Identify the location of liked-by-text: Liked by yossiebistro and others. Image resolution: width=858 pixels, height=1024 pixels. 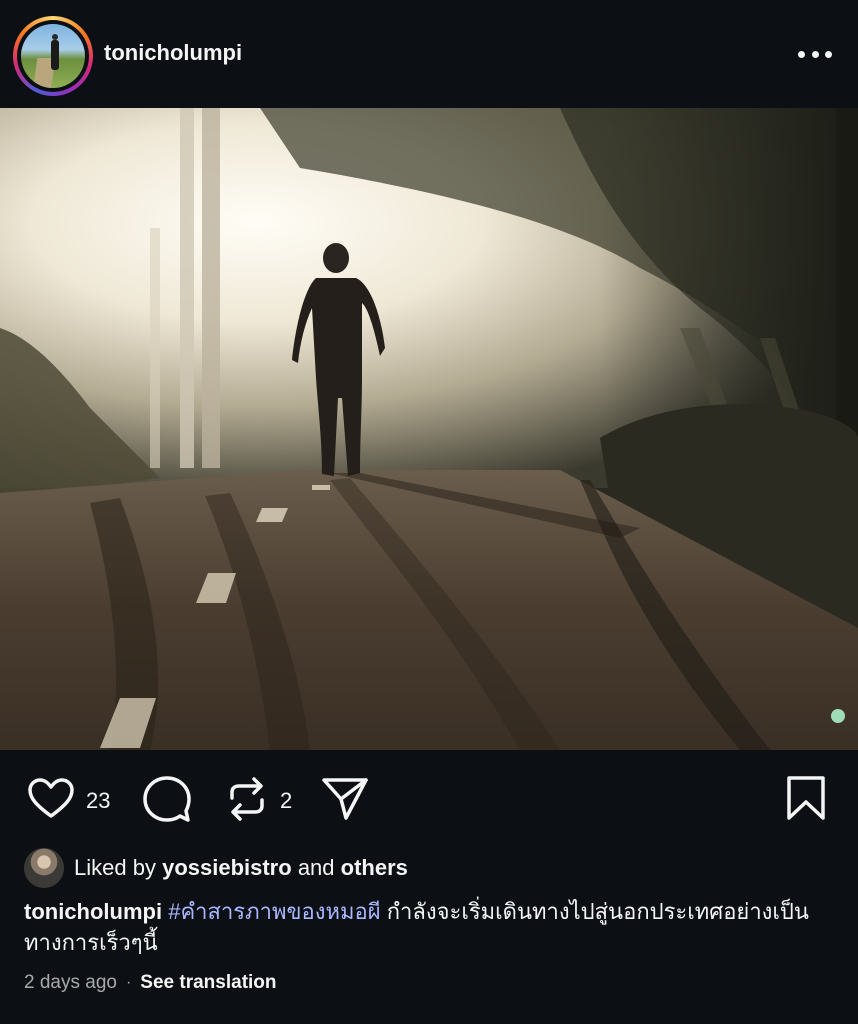
(241, 868).